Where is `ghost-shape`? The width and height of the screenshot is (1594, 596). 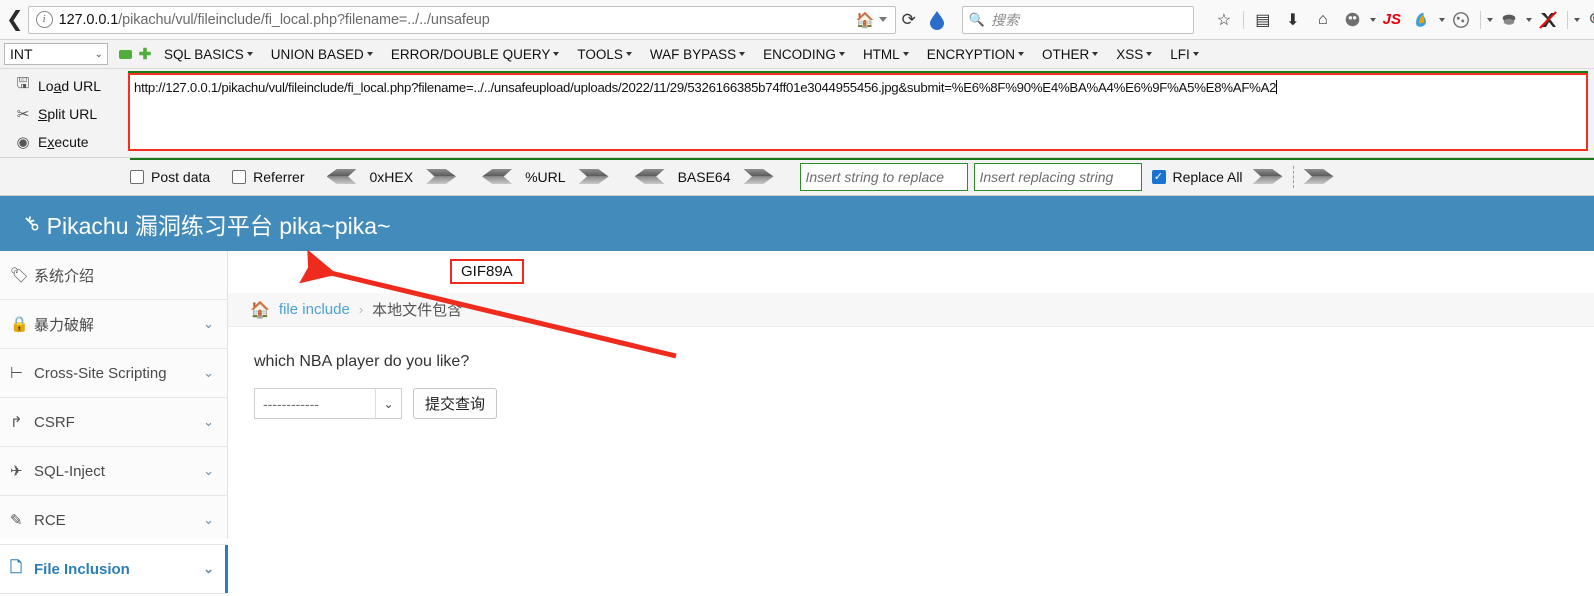 ghost-shape is located at coordinates (1353, 19).